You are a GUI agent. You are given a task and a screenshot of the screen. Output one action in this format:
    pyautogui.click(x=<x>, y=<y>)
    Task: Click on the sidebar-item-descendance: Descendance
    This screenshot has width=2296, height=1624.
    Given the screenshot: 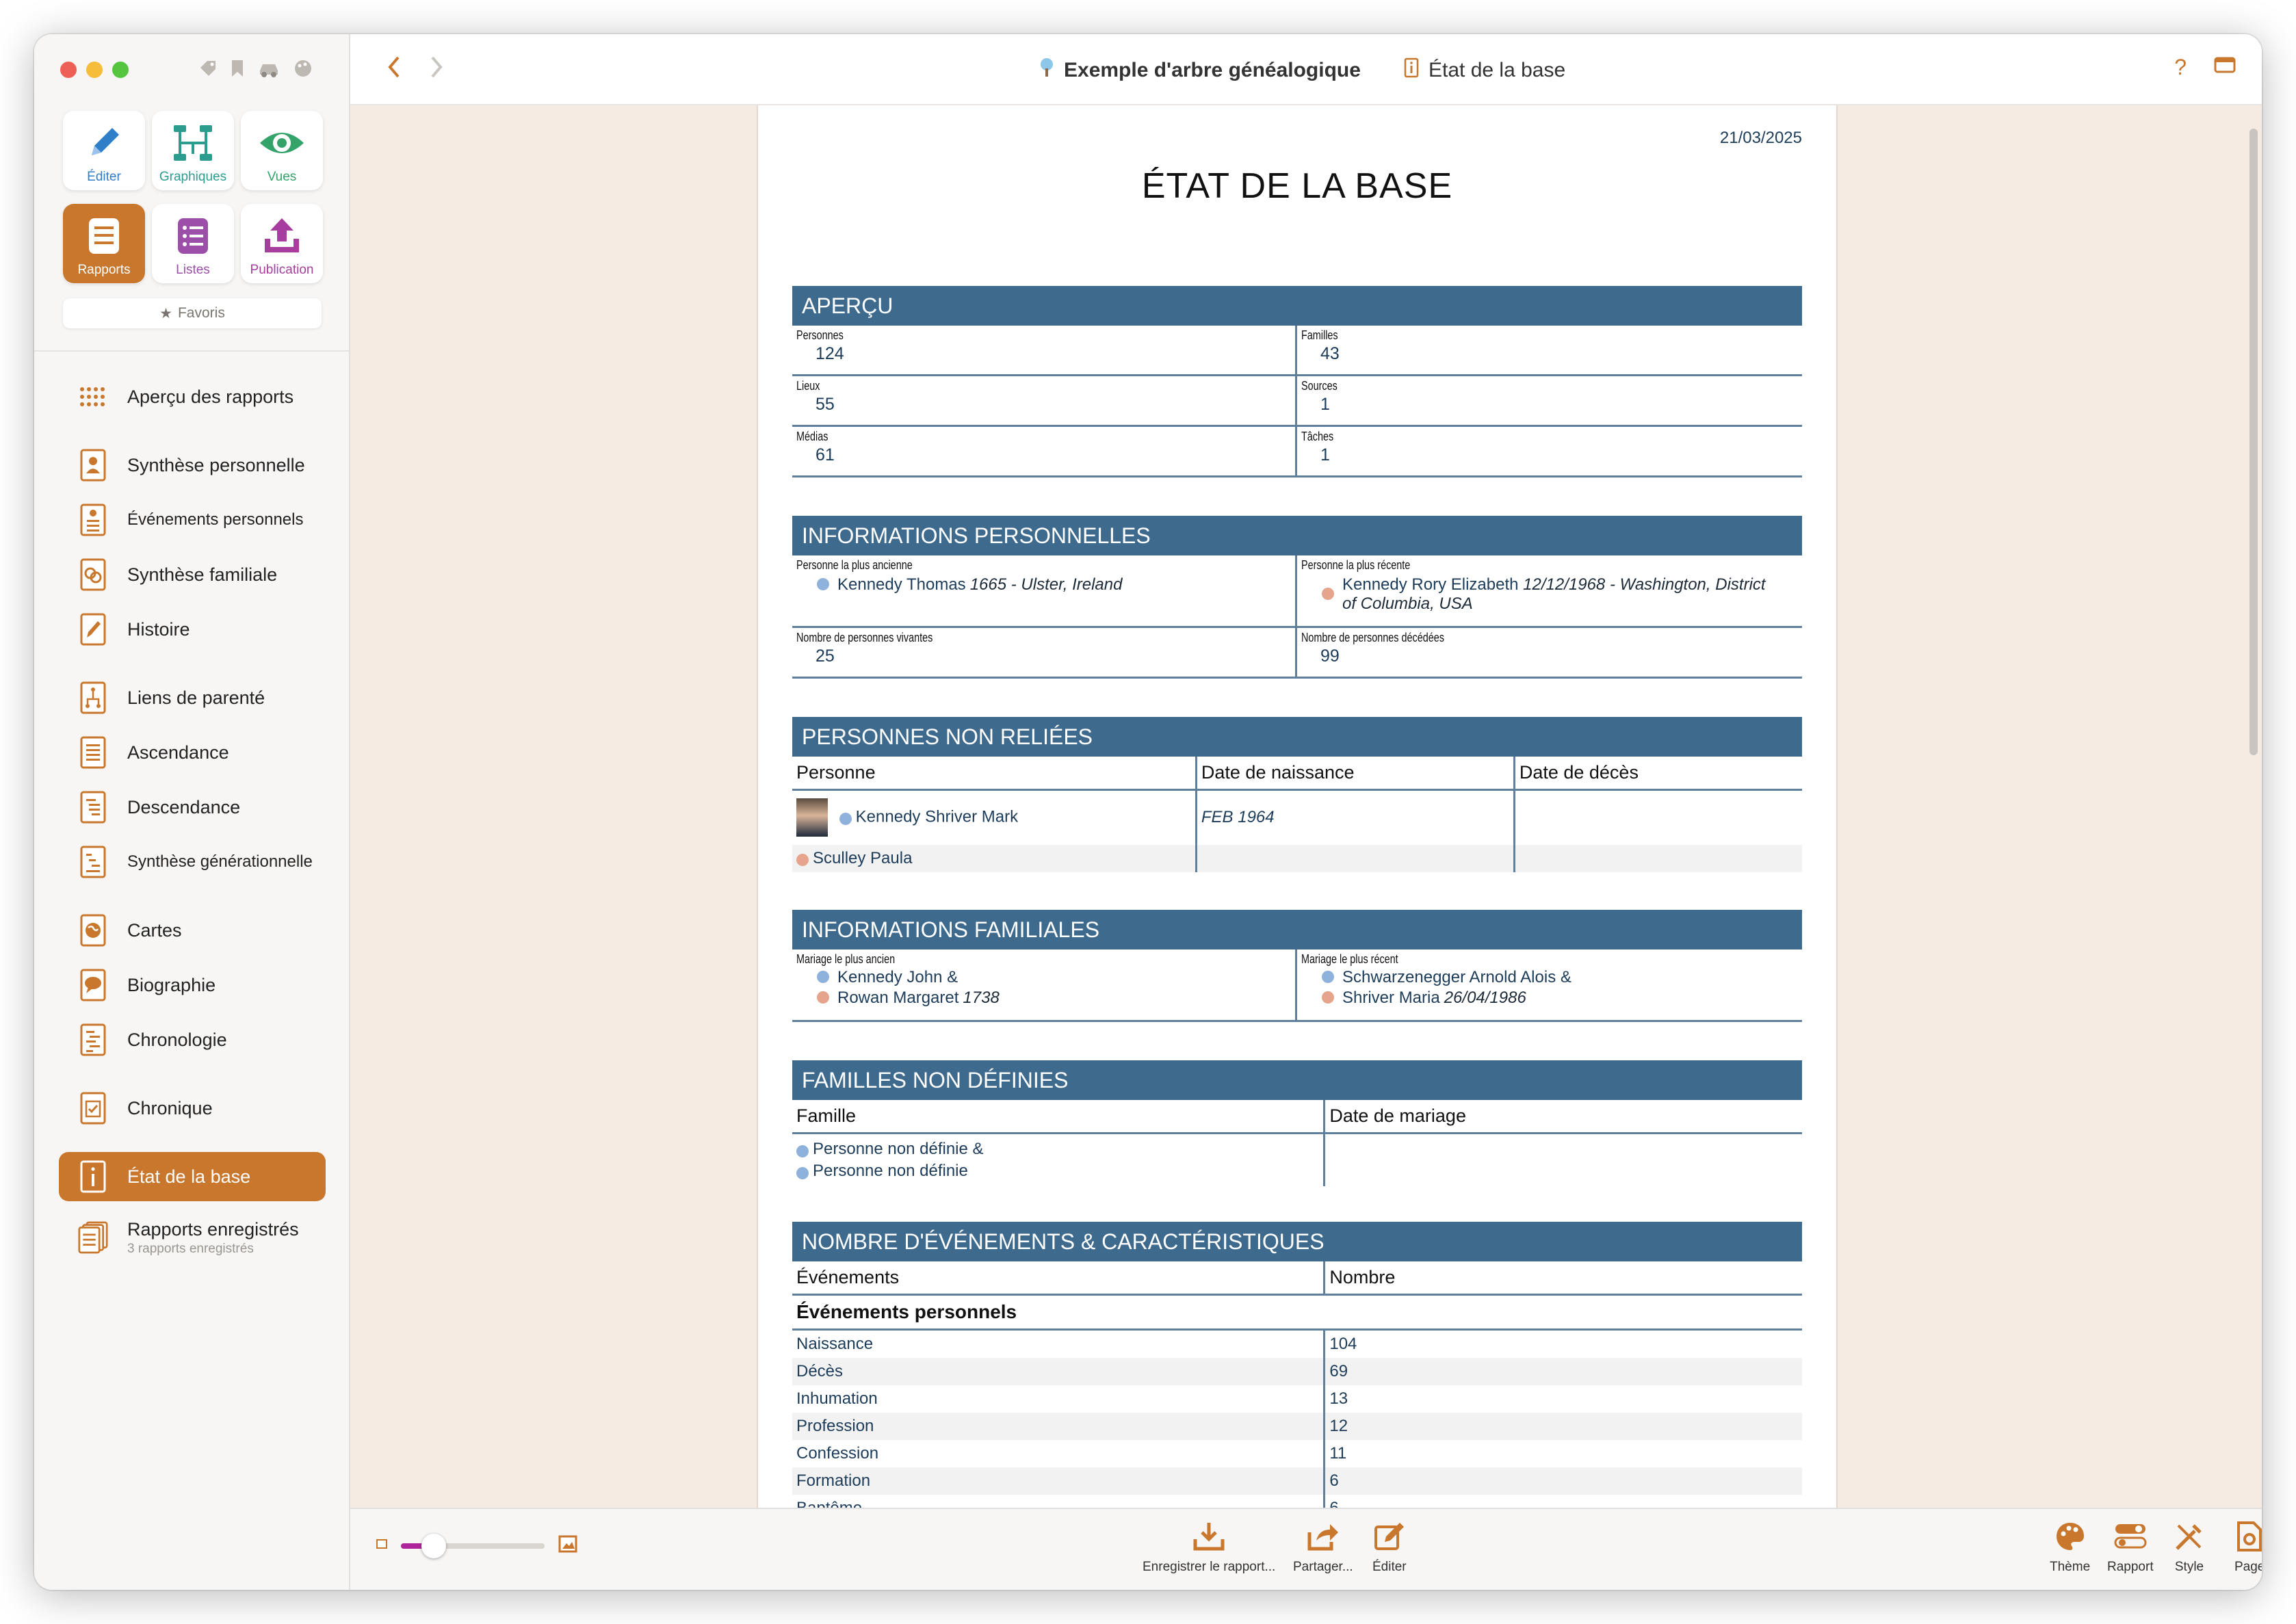 What is the action you would take?
    pyautogui.click(x=192, y=807)
    